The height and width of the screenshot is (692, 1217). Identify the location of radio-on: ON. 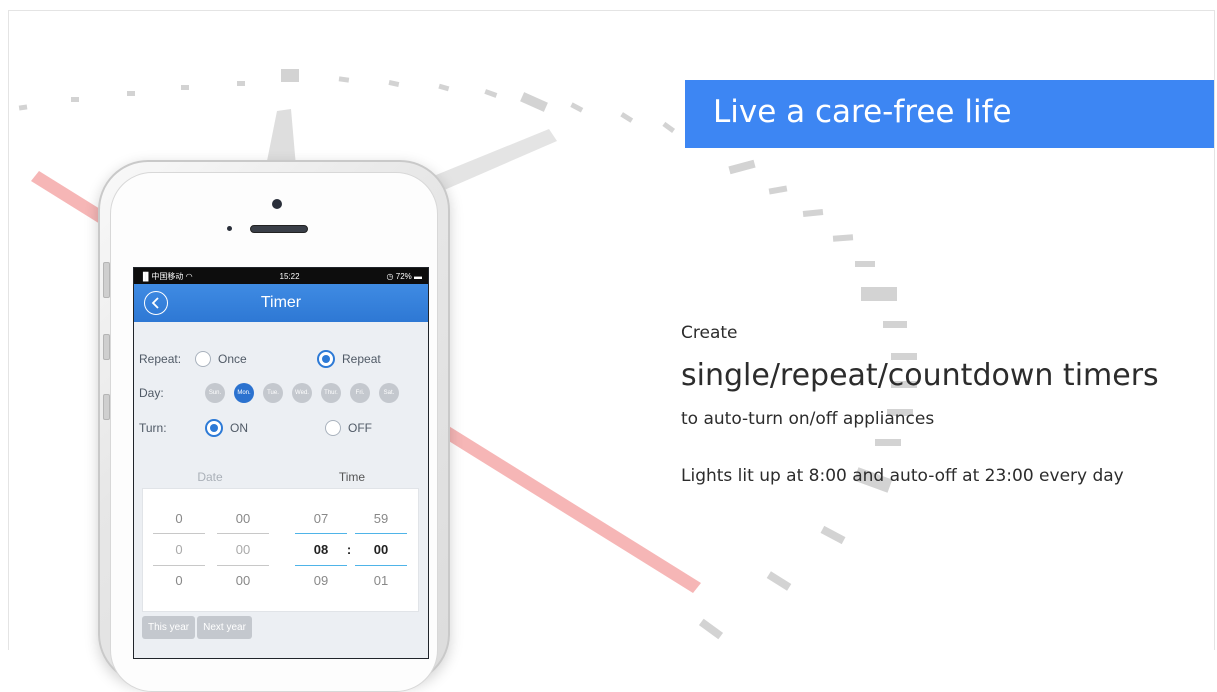
(265, 428).